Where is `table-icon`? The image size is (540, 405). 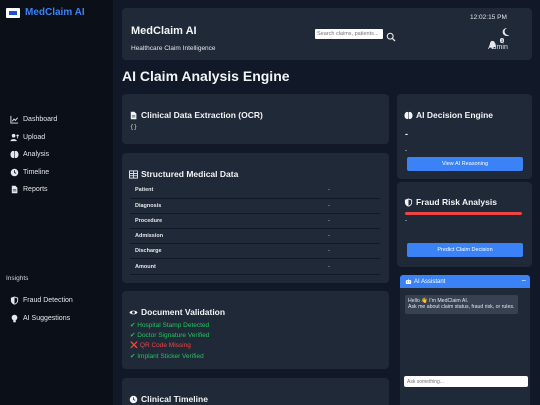
table-icon is located at coordinates (133, 174).